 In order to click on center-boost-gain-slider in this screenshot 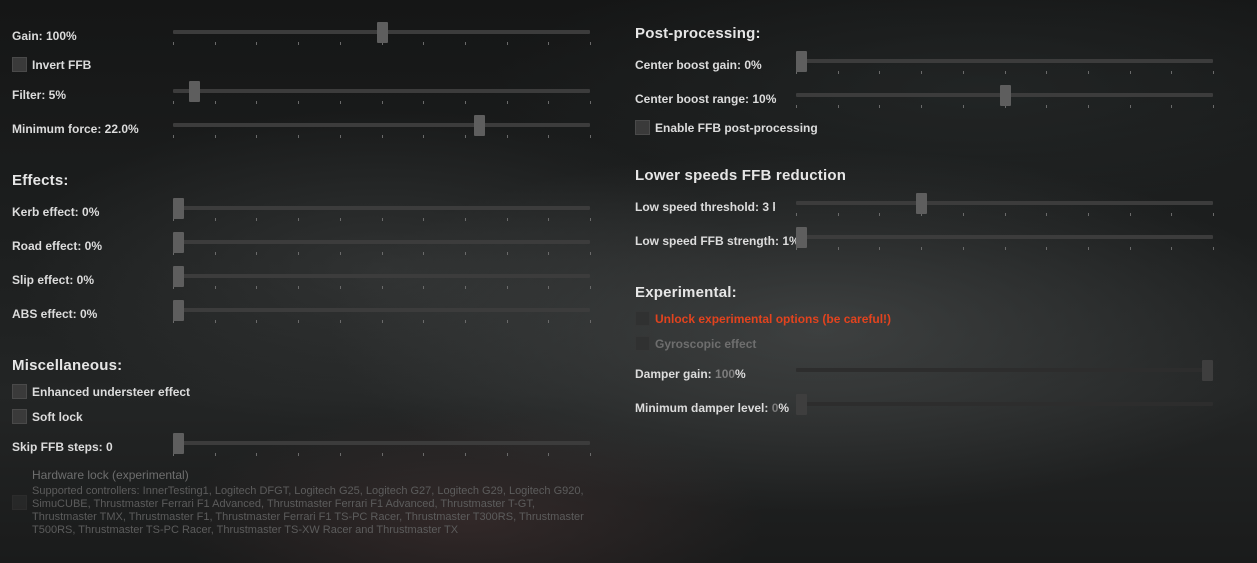, I will do `click(1005, 63)`.